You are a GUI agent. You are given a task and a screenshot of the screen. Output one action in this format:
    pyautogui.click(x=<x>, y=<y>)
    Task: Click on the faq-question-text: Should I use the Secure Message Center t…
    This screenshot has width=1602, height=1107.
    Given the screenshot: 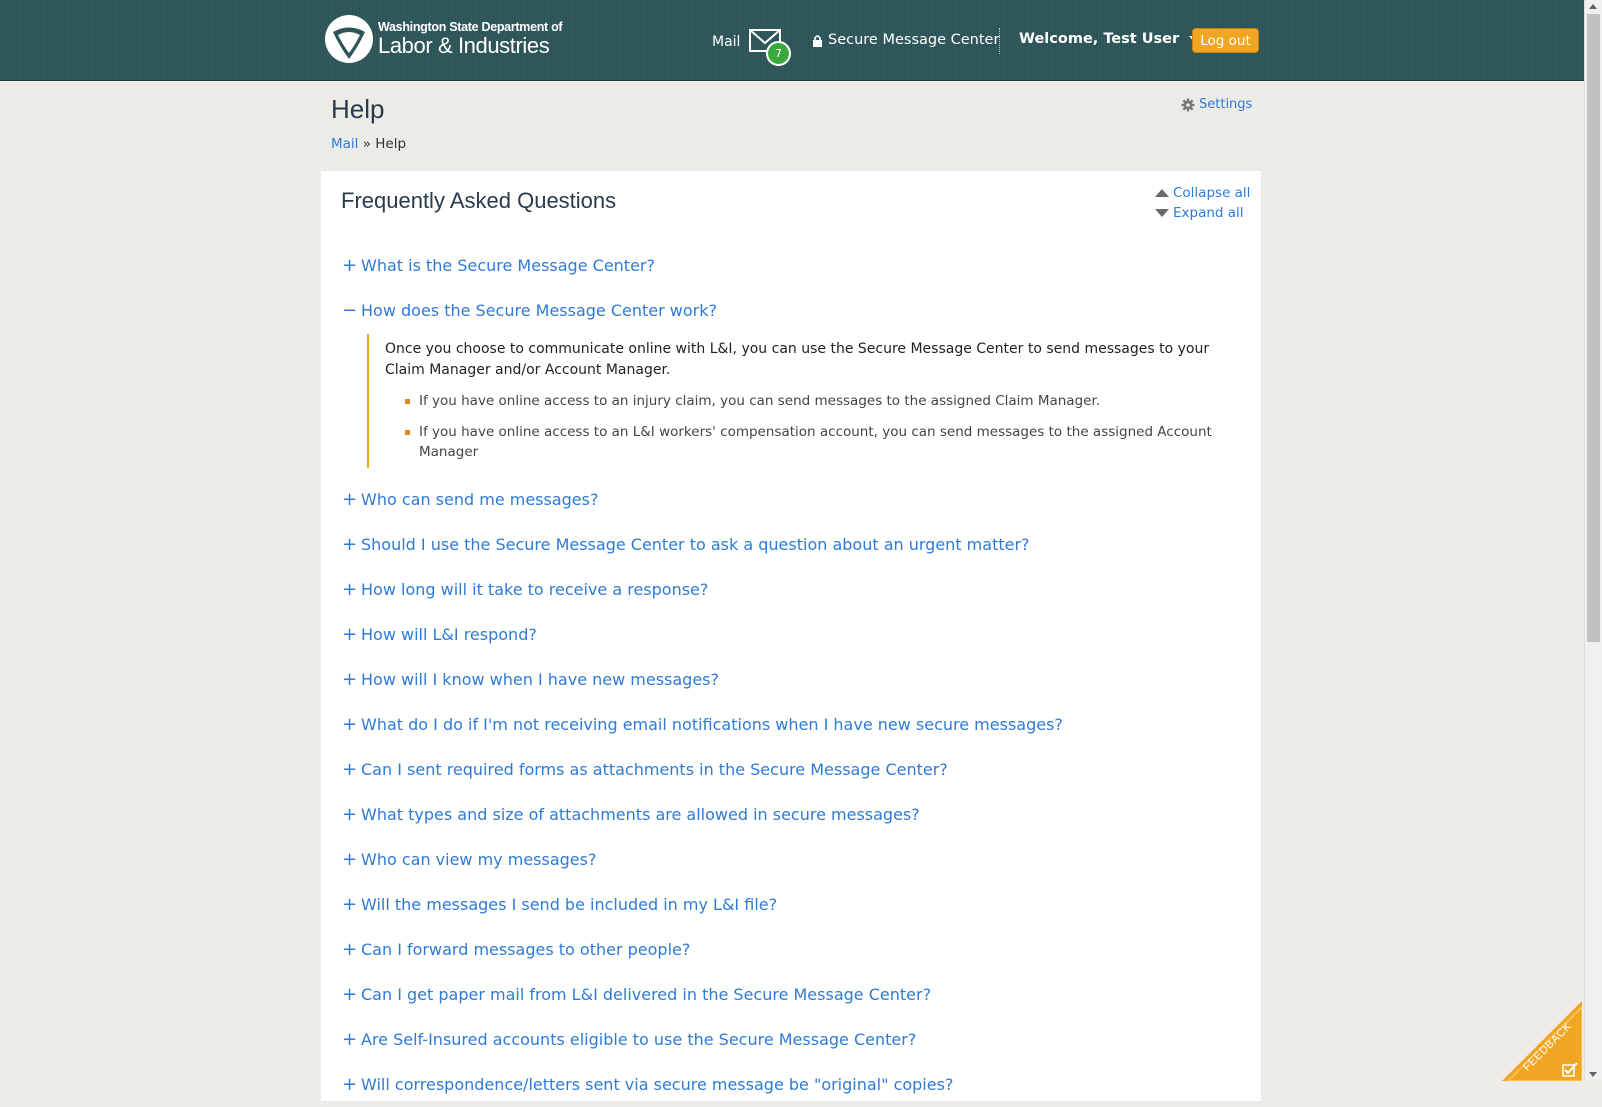 What is the action you would take?
    pyautogui.click(x=695, y=544)
    